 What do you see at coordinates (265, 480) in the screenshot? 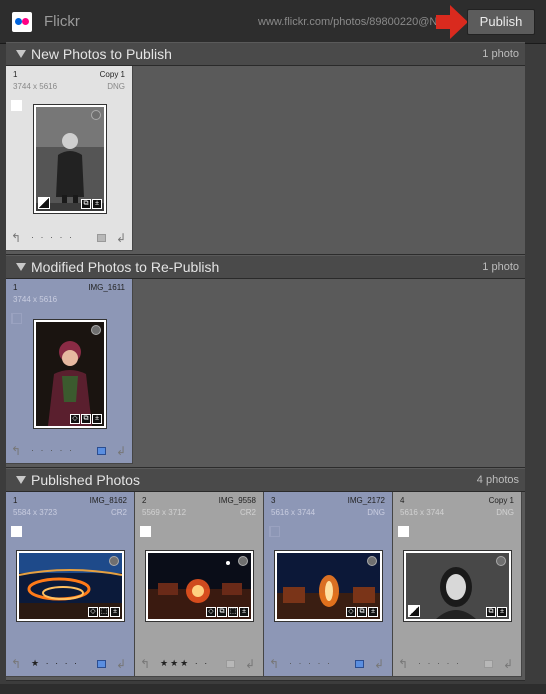
I see `section-header-published: Published Photos 4 photos` at bounding box center [265, 480].